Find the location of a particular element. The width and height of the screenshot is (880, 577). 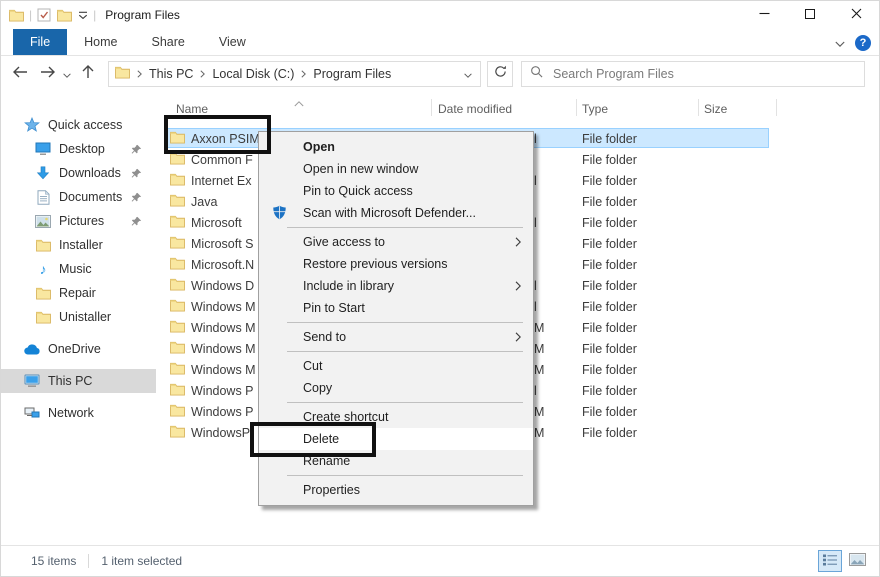

search-box is located at coordinates (693, 74).